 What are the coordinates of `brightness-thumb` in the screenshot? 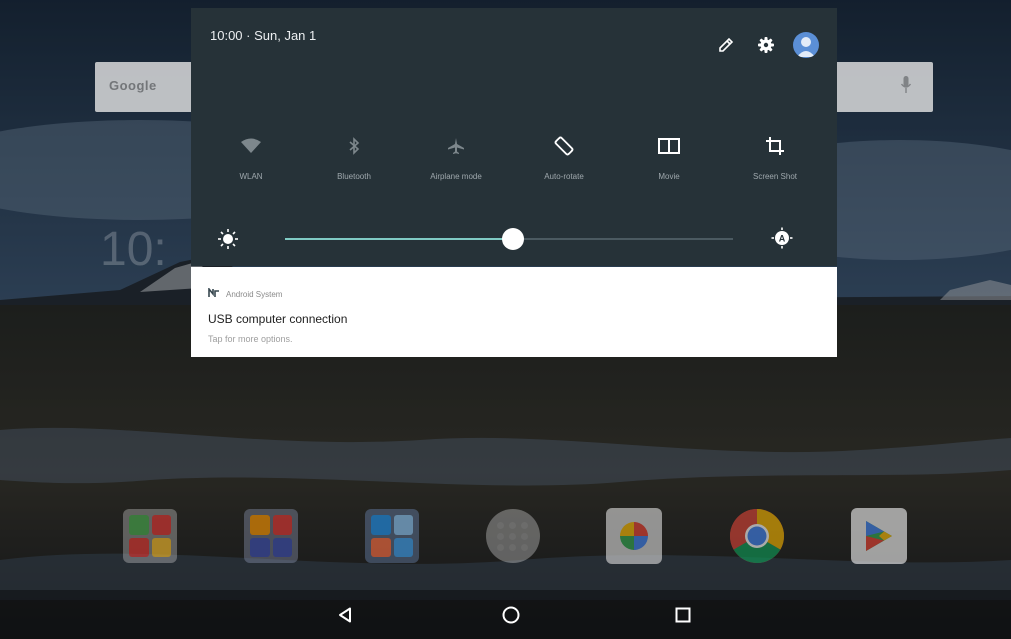 It's located at (513, 239).